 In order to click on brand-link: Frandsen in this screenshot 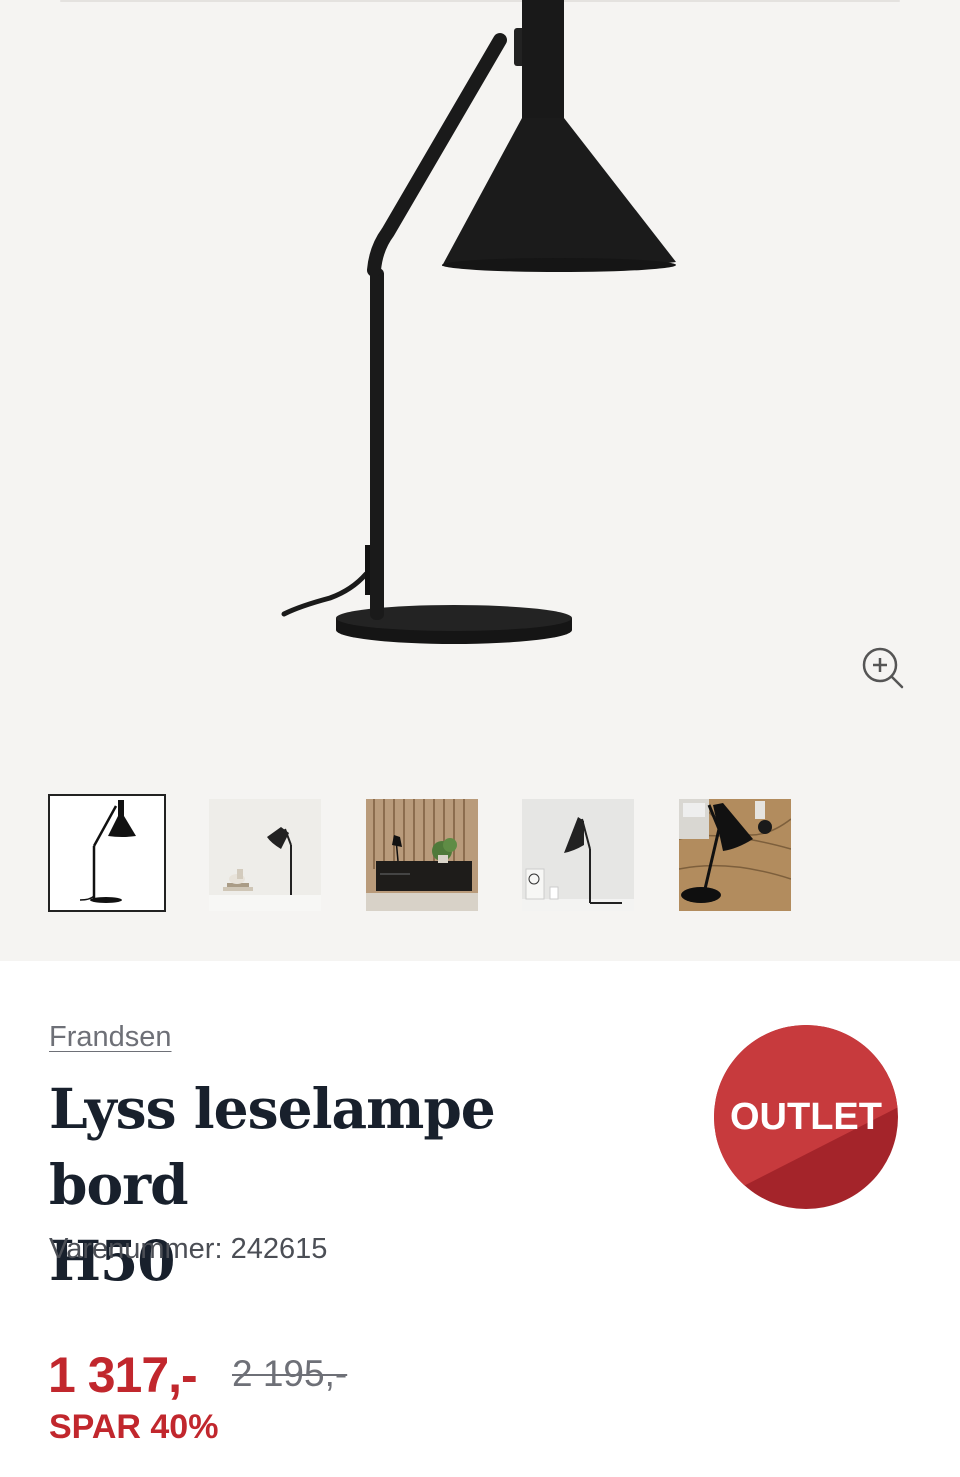, I will do `click(110, 1037)`.